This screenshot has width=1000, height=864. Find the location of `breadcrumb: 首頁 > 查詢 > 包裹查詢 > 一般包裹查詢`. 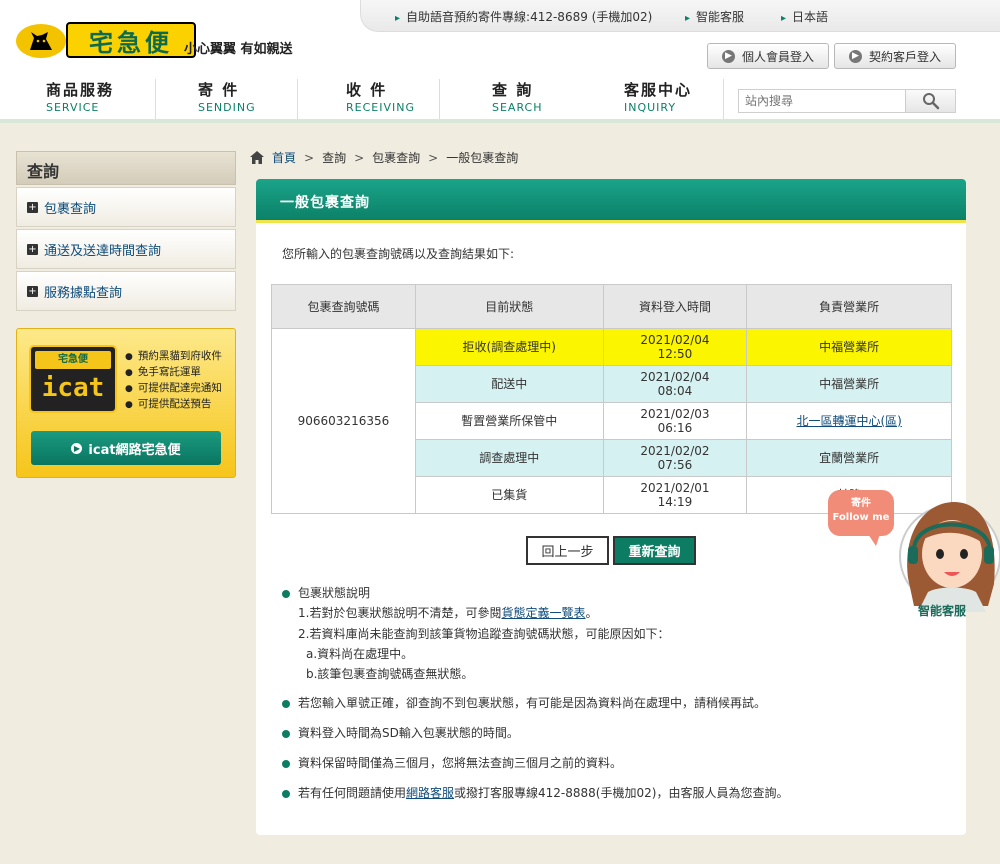

breadcrumb: 首頁 > 查詢 > 包裹查詢 > 一般包裹查詢 is located at coordinates (384, 157).